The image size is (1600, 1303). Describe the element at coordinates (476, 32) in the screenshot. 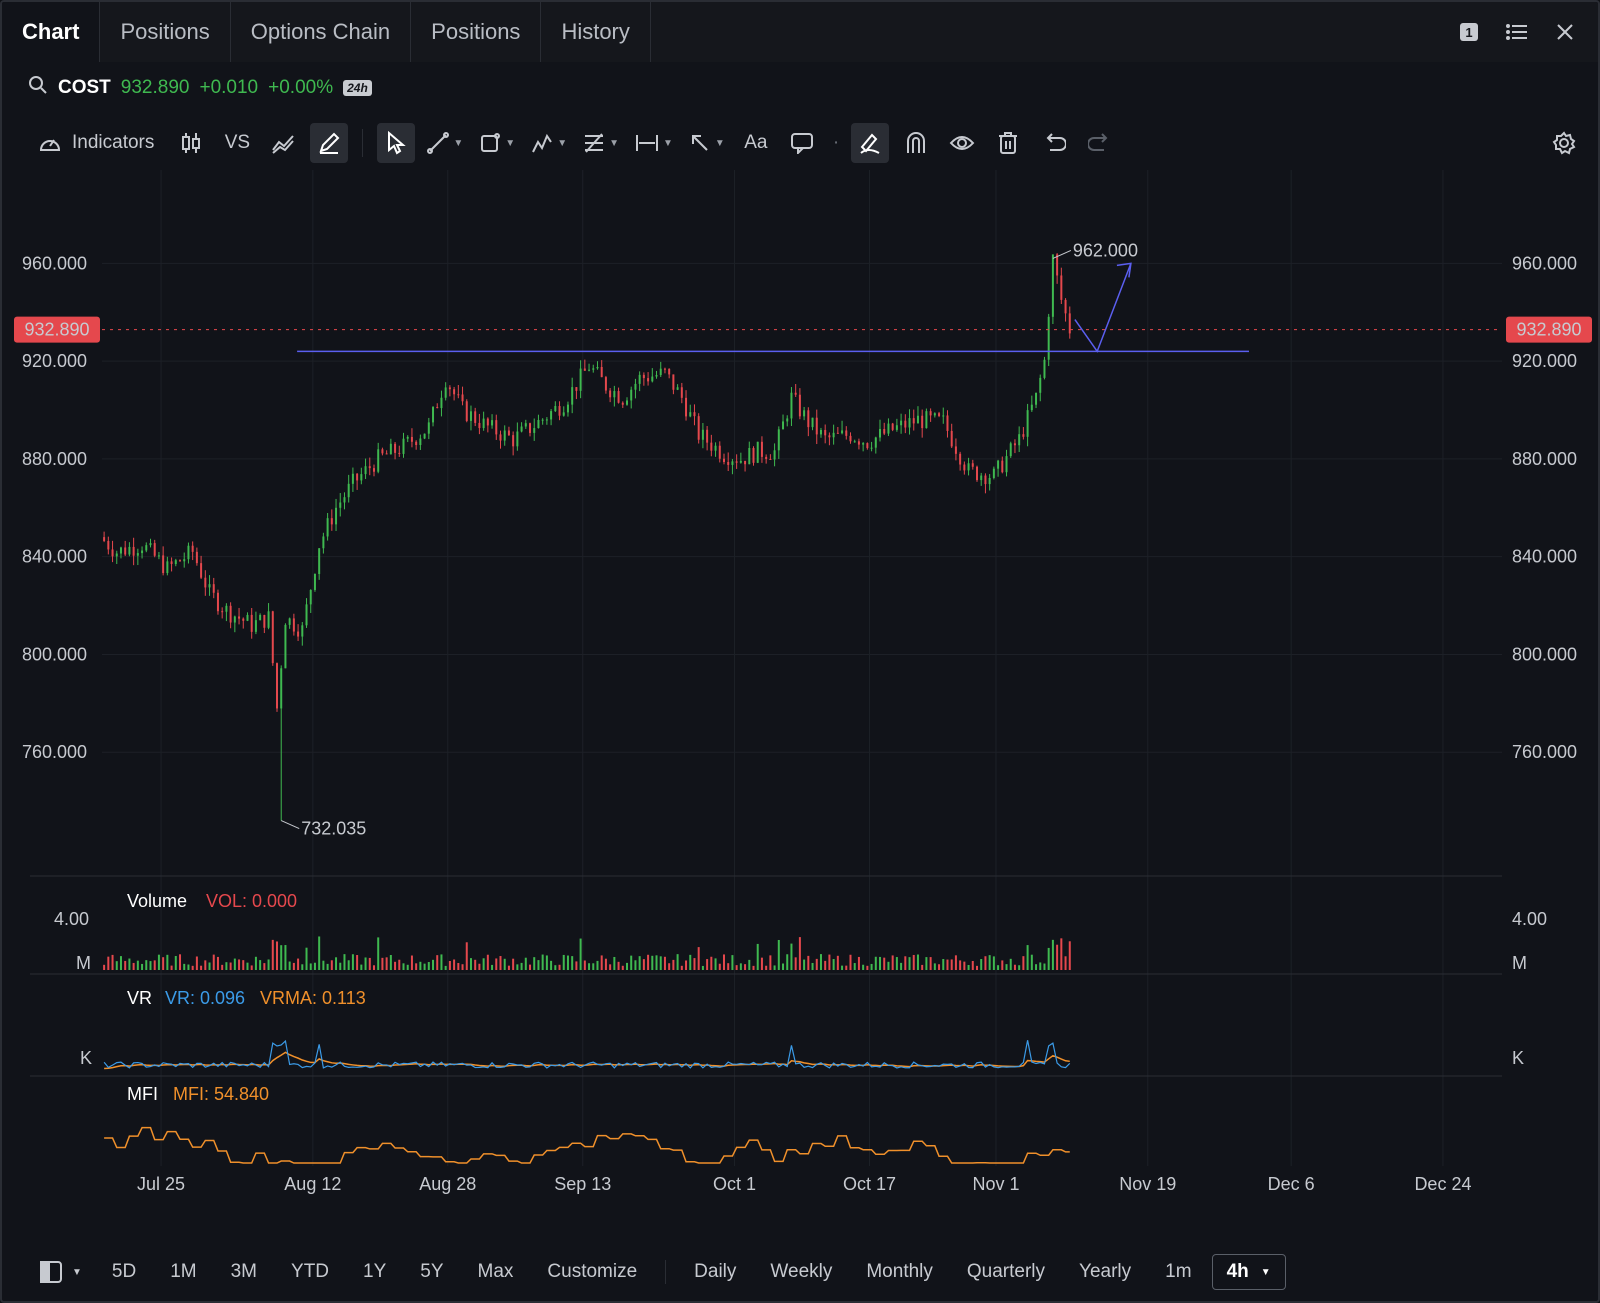

I see `tab-positions-2: Positions` at that location.